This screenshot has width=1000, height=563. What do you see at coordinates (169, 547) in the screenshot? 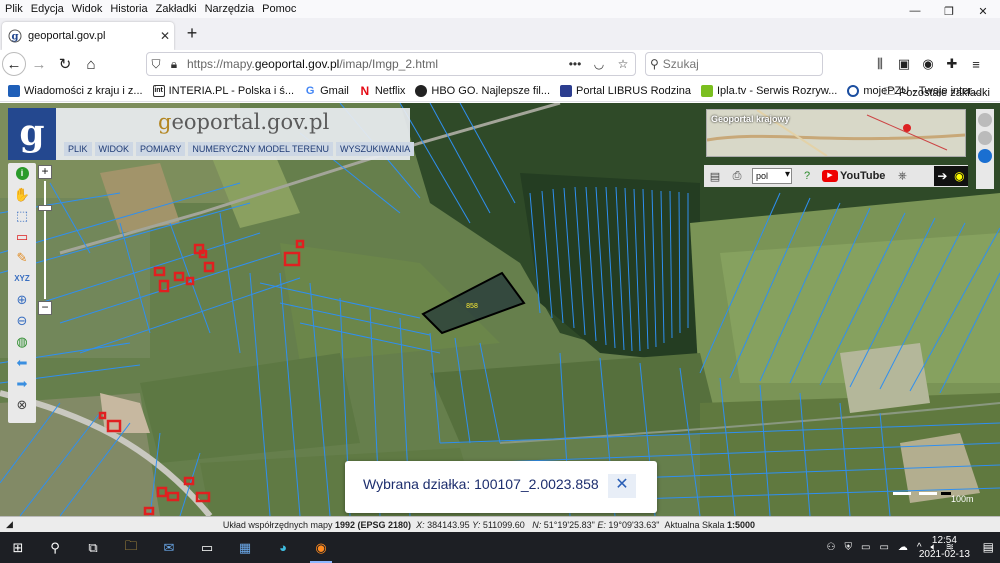
I see `mail-icon: ✉` at bounding box center [169, 547].